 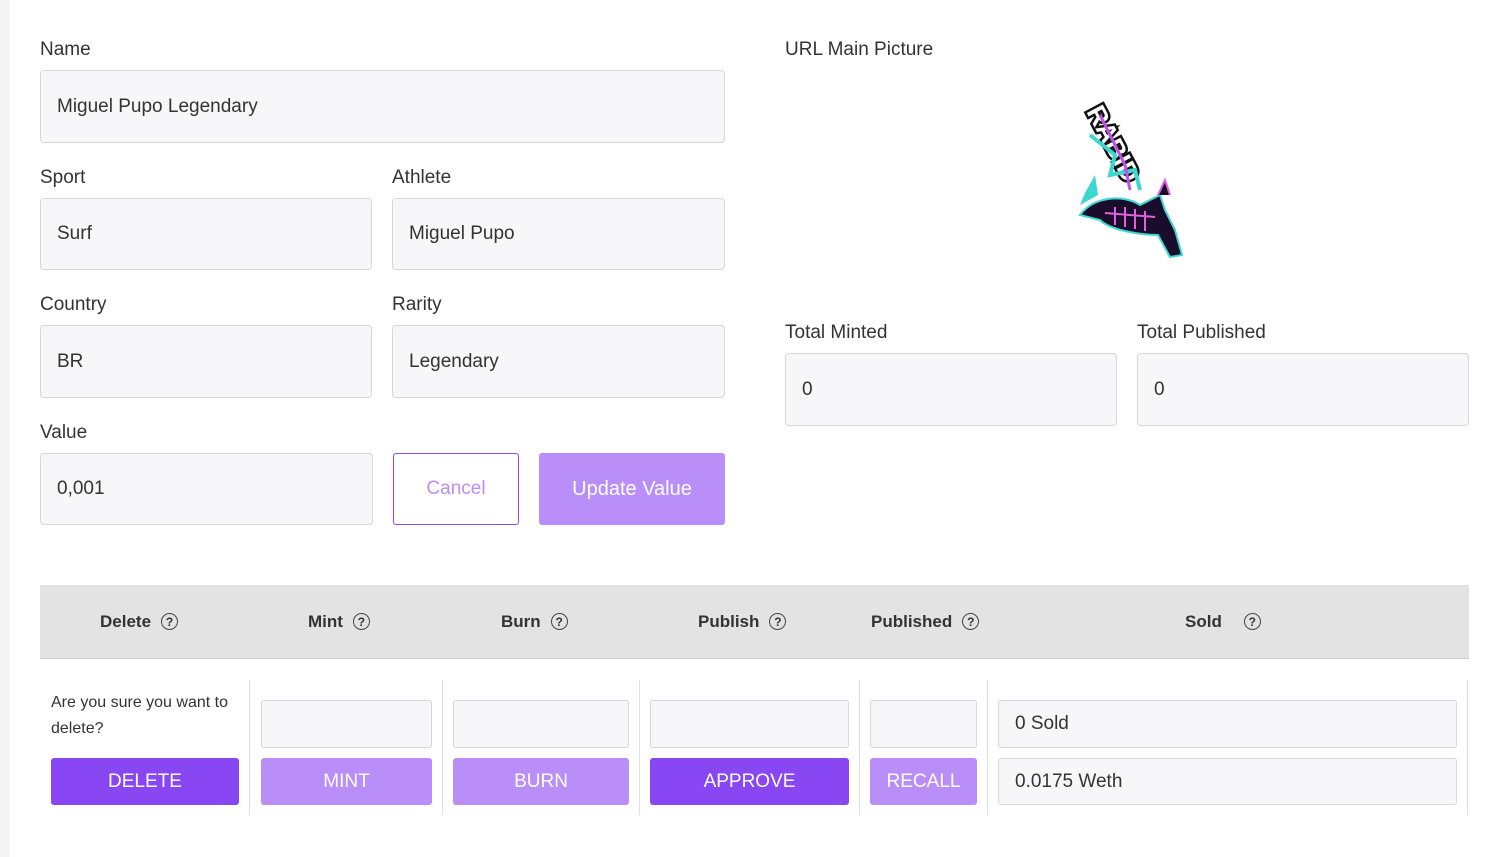 What do you see at coordinates (63, 177) in the screenshot?
I see `sport-label: Sport` at bounding box center [63, 177].